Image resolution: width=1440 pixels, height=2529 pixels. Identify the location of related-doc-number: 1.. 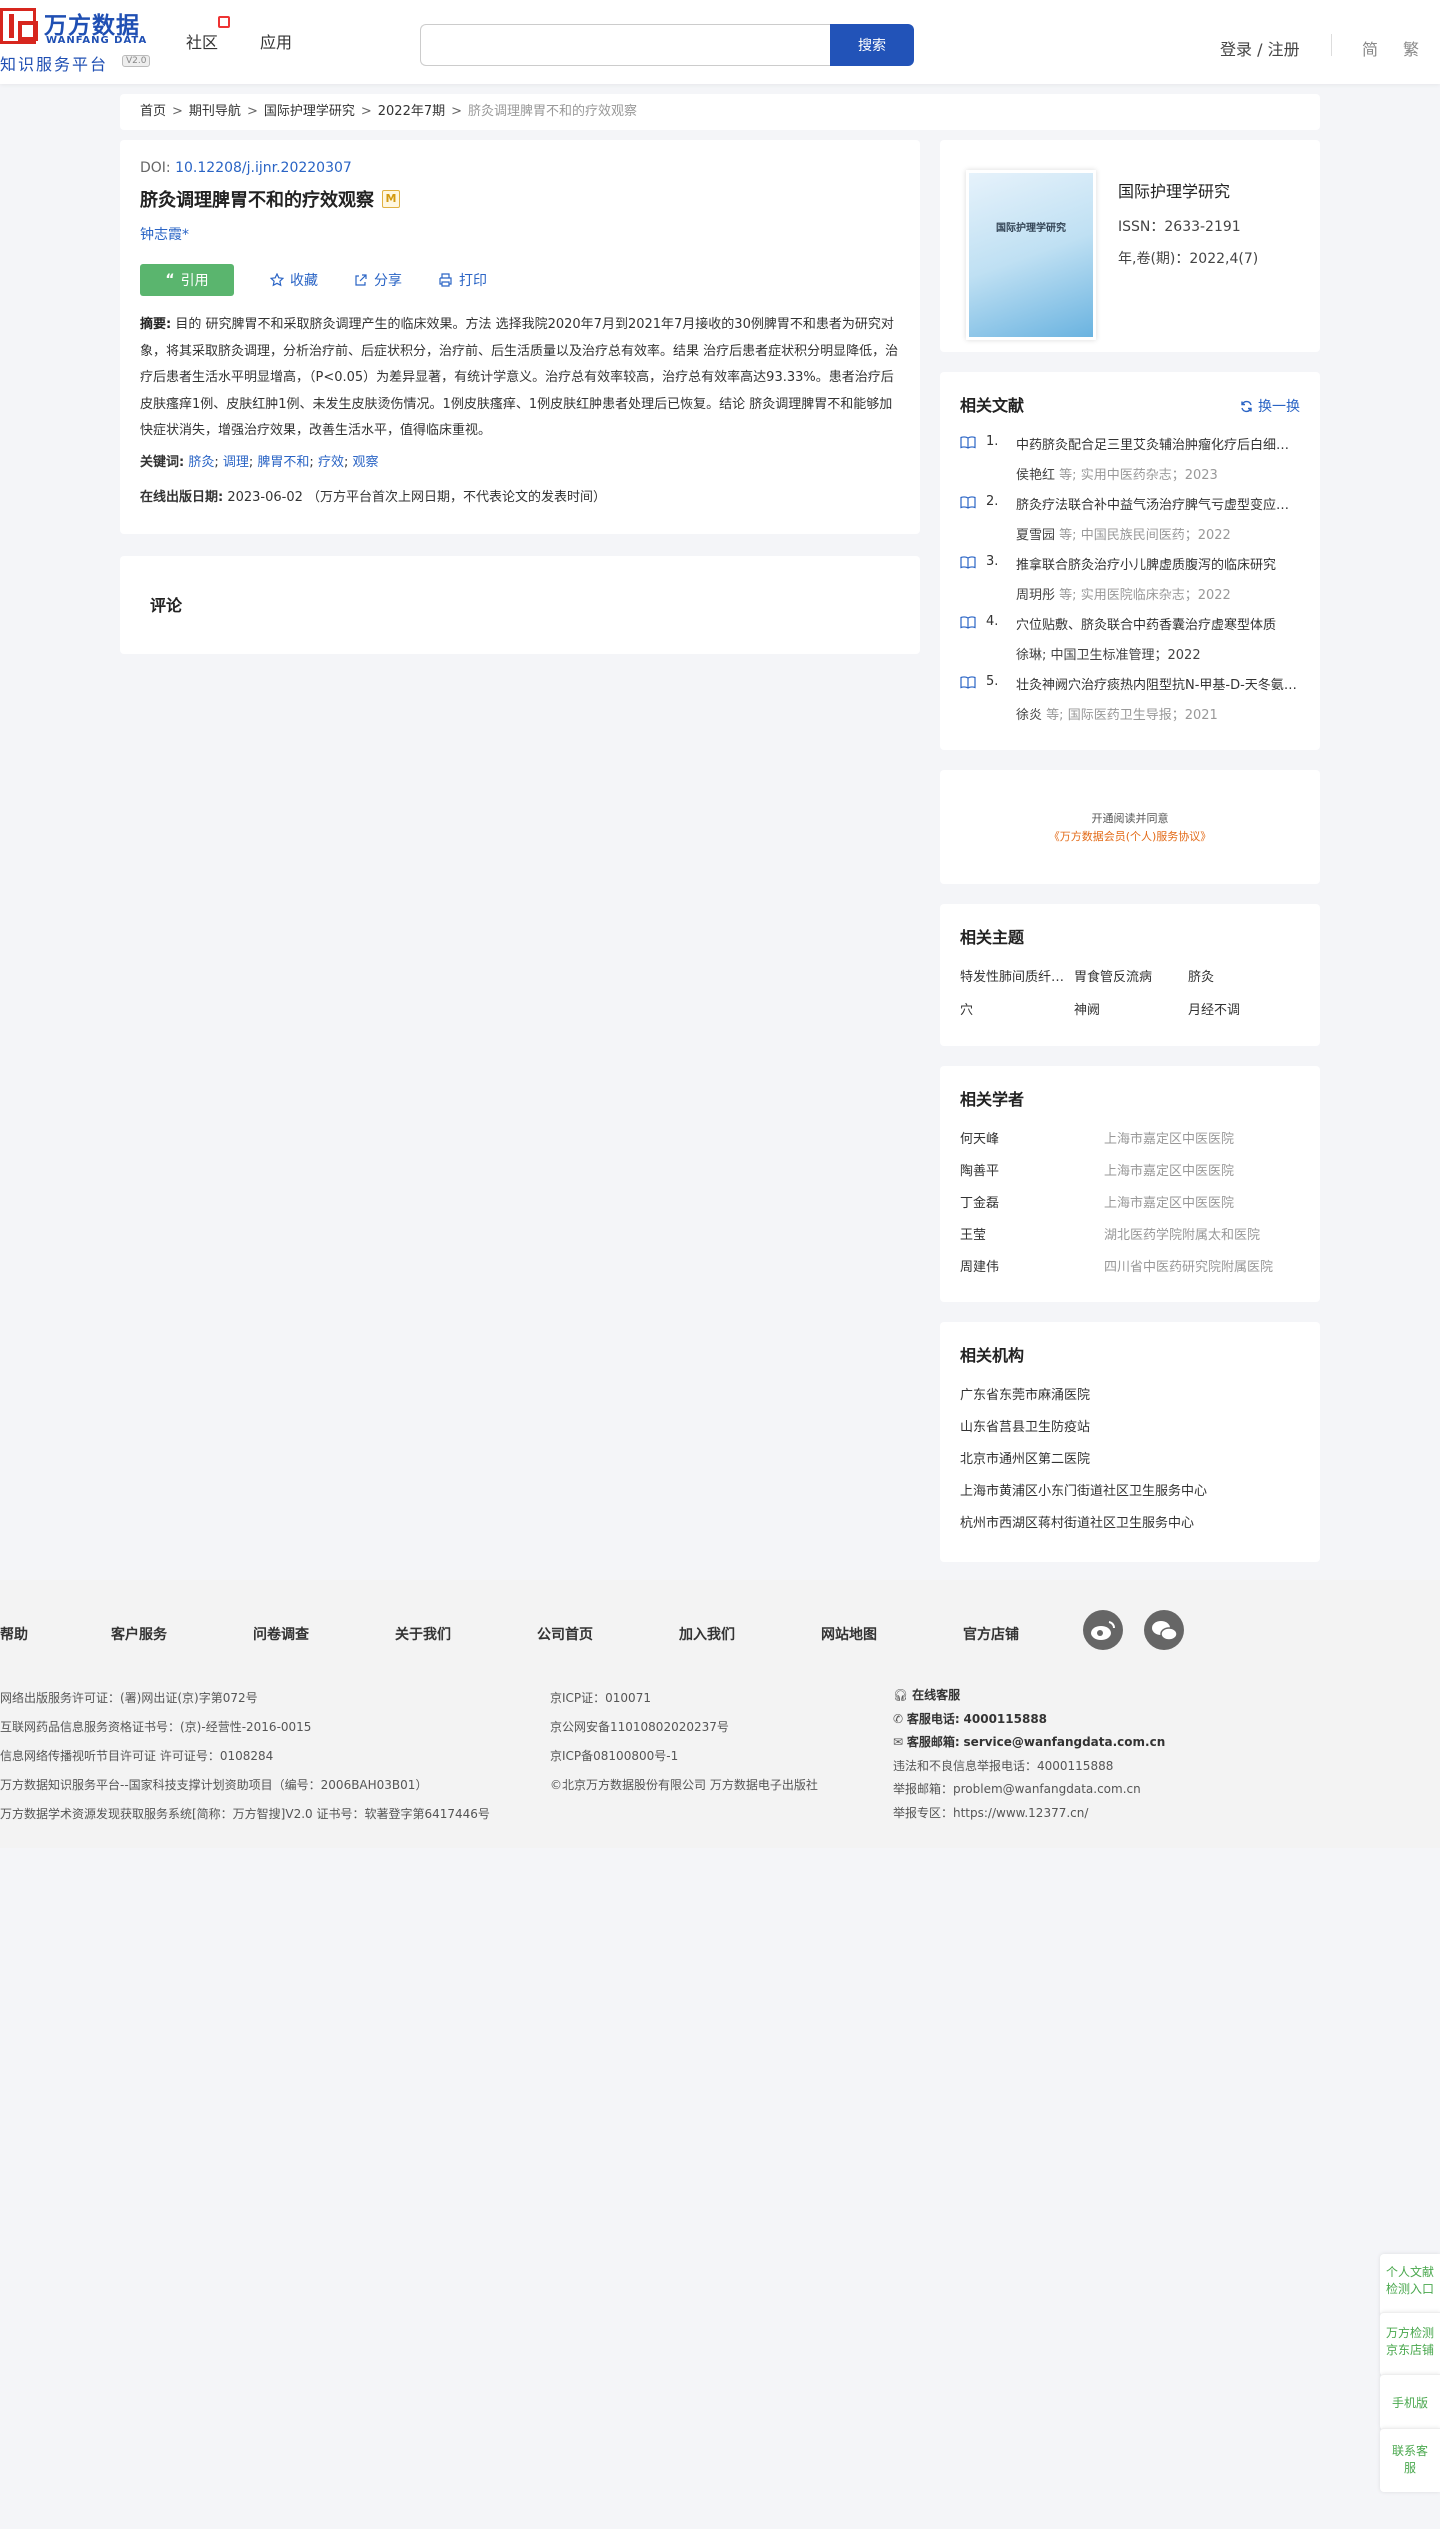
(992, 441).